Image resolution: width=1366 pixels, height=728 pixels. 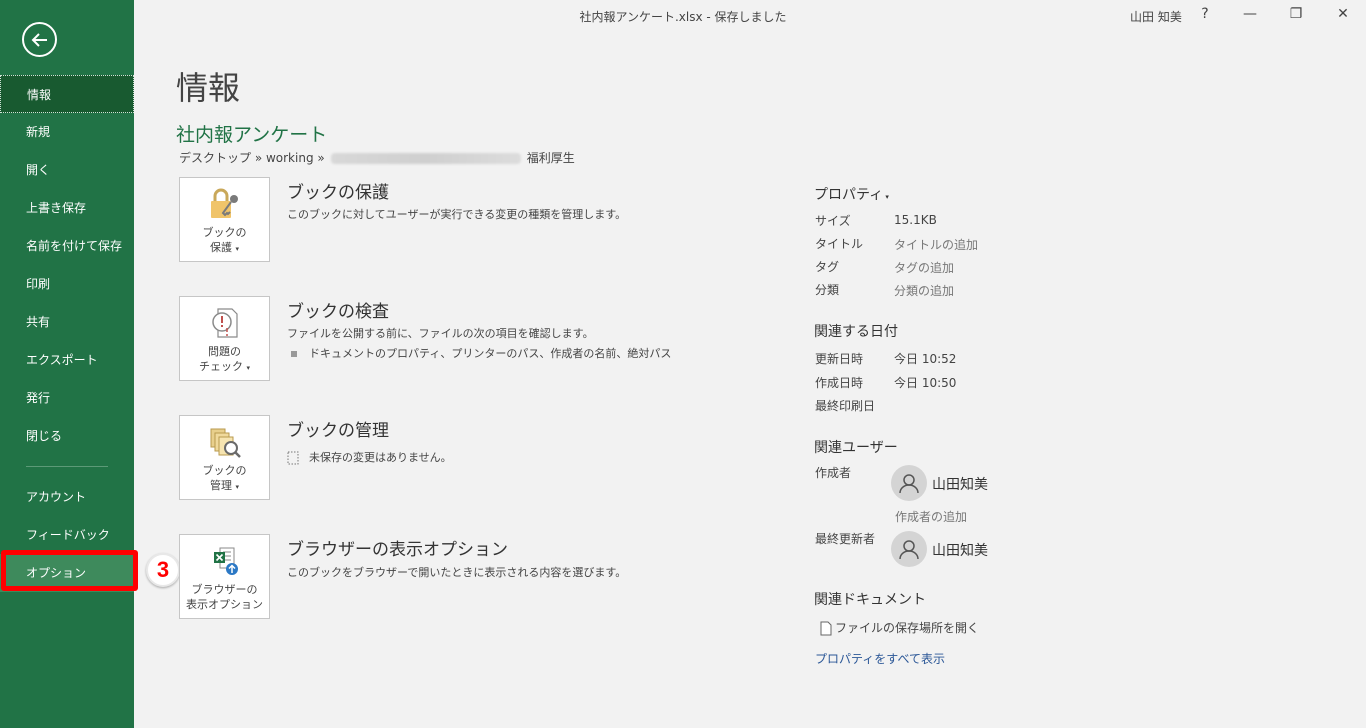 What do you see at coordinates (224, 366) in the screenshot?
I see `card-label-line2: チェック ▾` at bounding box center [224, 366].